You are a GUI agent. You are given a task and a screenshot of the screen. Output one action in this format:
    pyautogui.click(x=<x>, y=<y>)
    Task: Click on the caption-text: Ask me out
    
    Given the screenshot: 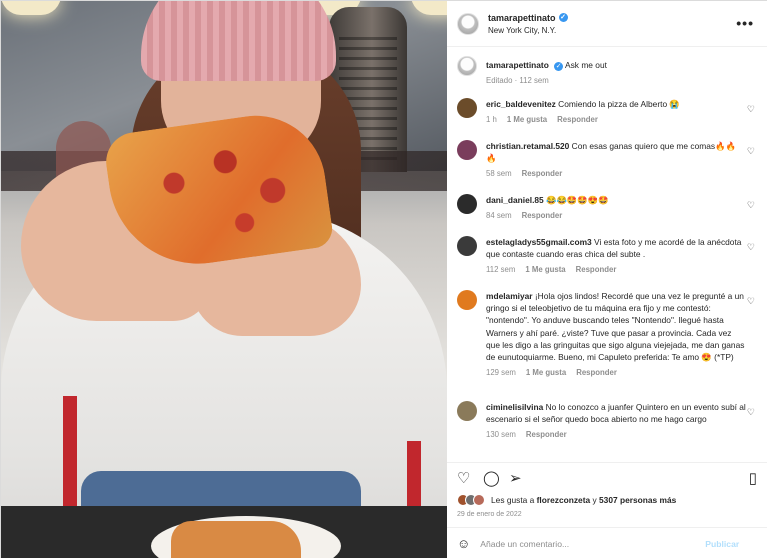 What is the action you would take?
    pyautogui.click(x=586, y=65)
    